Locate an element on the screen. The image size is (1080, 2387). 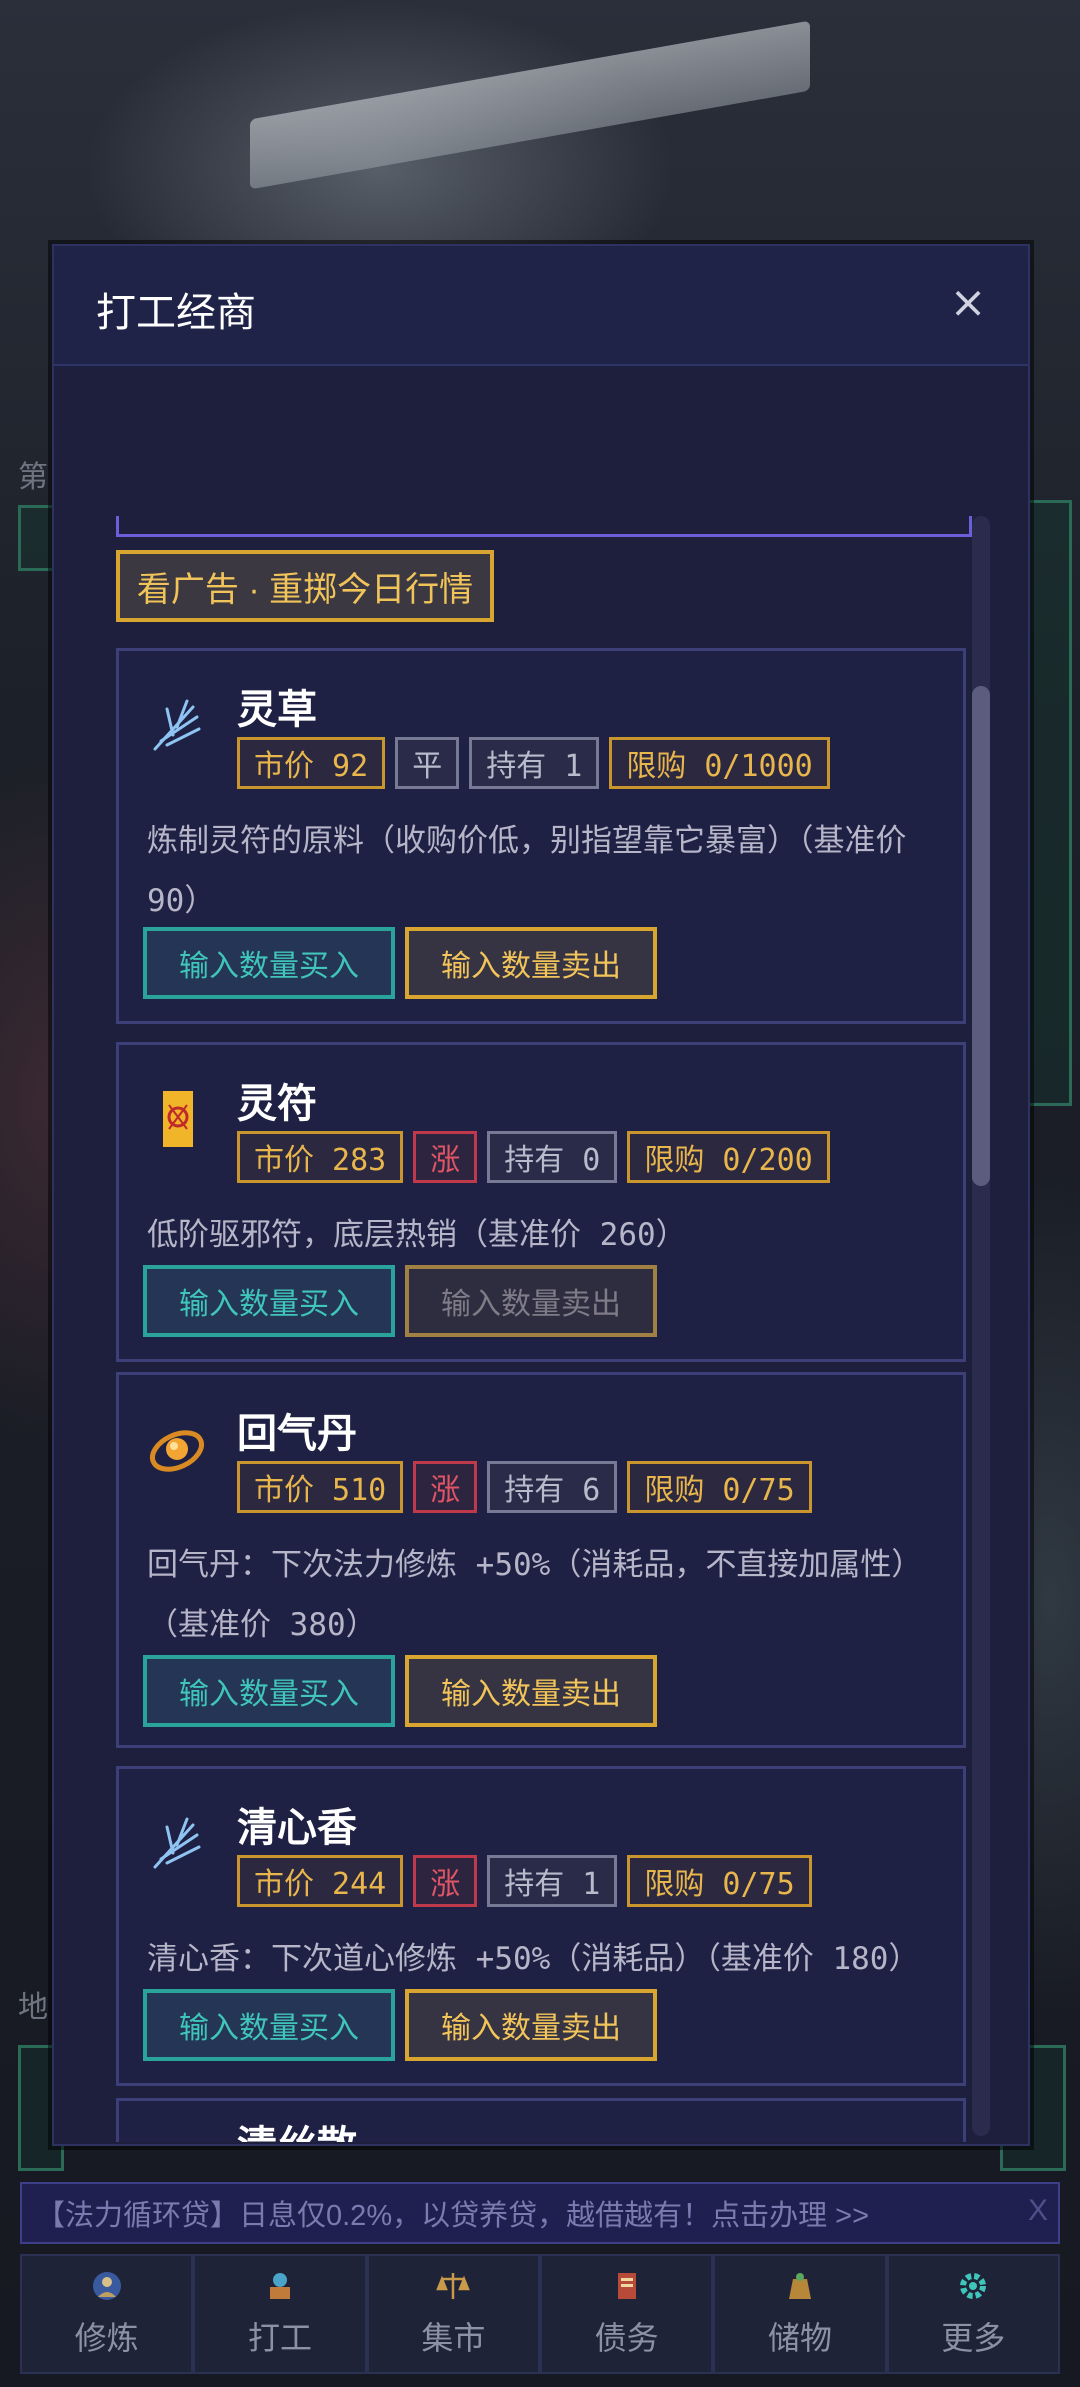
work-icon is located at coordinates (279, 2286).